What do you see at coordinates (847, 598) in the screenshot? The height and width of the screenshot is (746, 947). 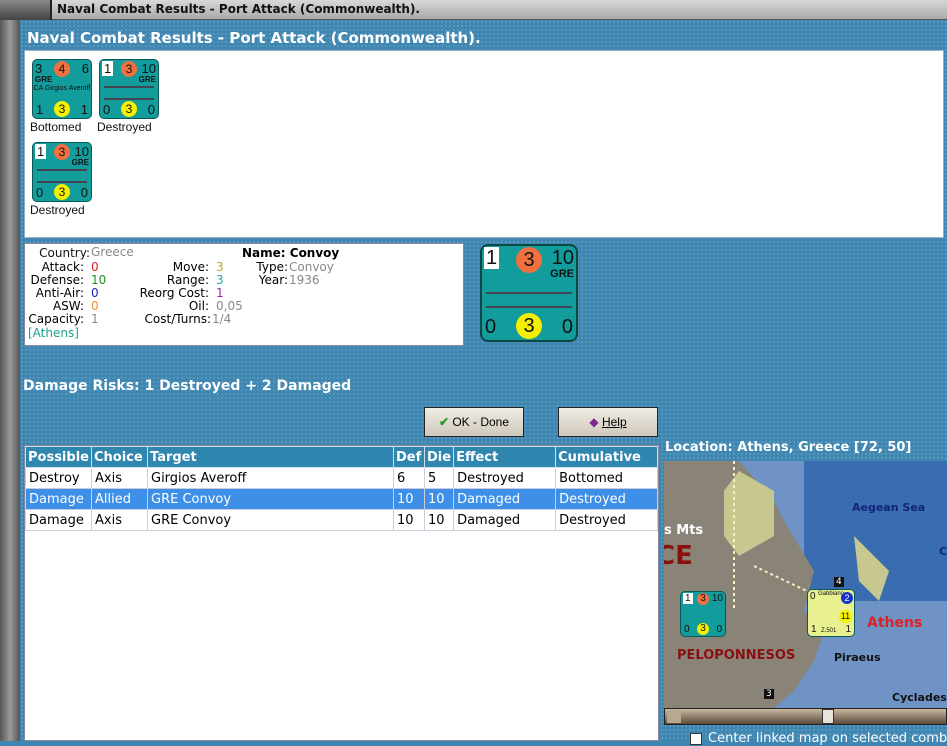 I see `counter-top-circle: 2` at bounding box center [847, 598].